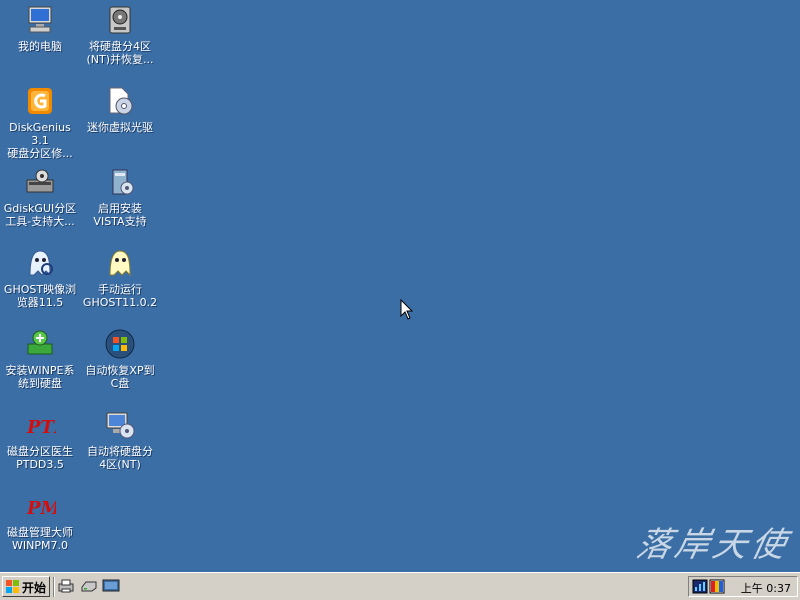 The width and height of the screenshot is (800, 600). I want to click on start-button: 开始, so click(26, 586).